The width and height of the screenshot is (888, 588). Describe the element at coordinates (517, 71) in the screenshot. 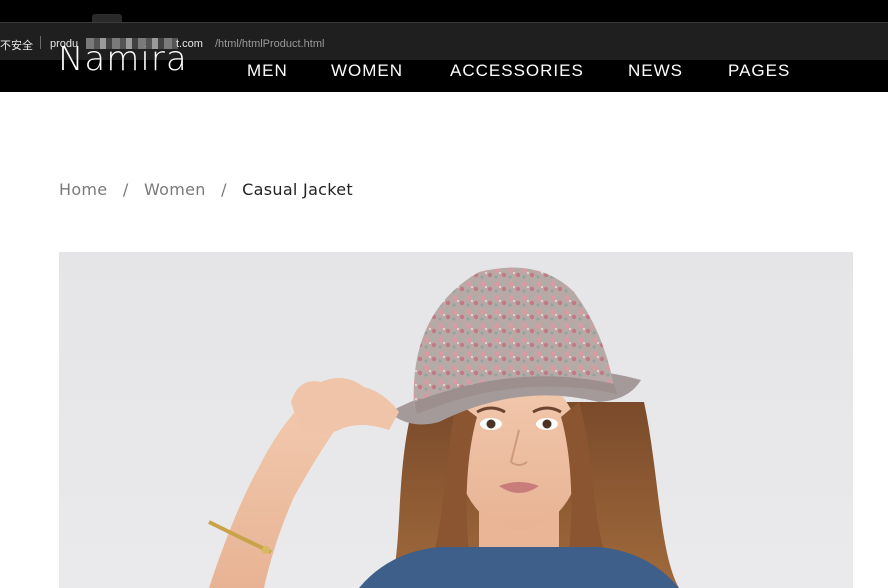

I see `nav-accessories: ACCESSORIES` at that location.